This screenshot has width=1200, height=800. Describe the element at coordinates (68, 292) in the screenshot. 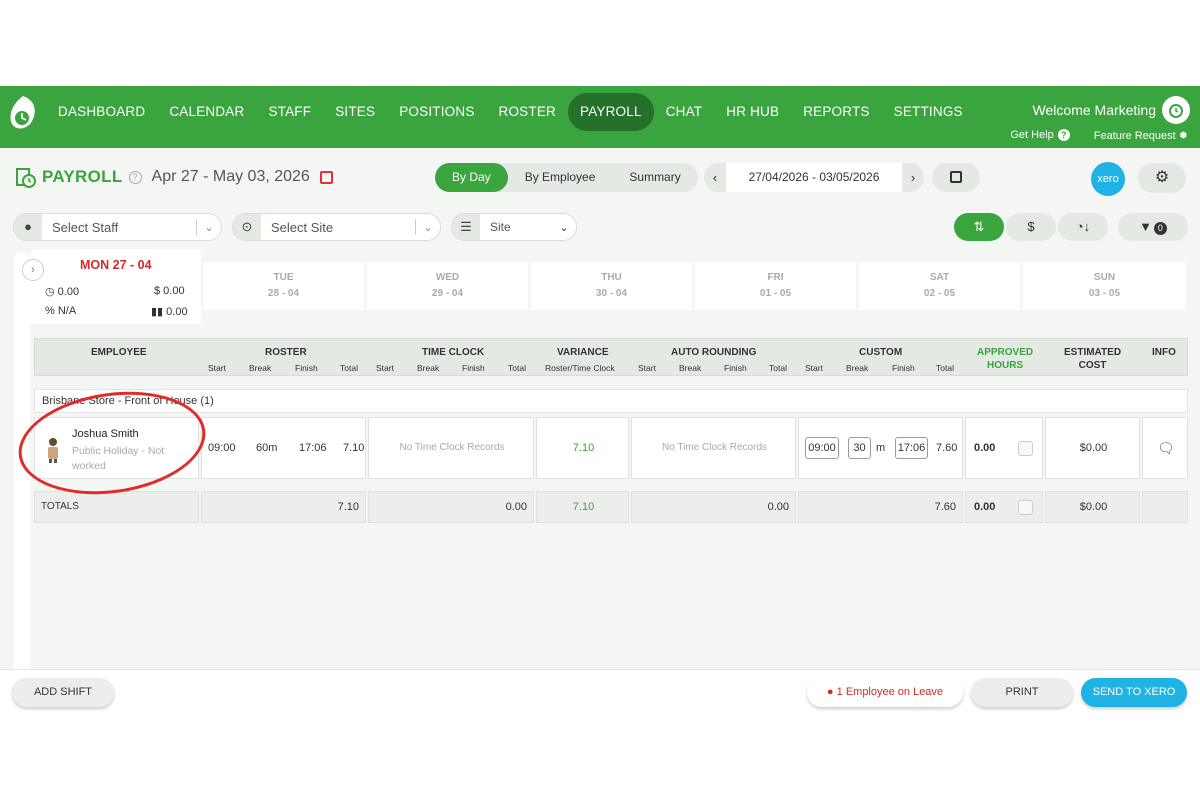

I see `day-hours-value: 0.00` at that location.